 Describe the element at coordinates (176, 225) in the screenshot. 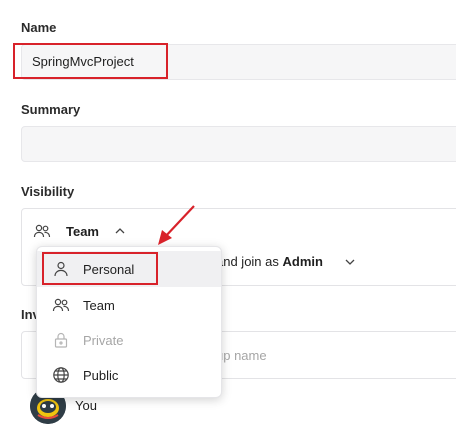

I see `annotation-arrow-icon` at that location.